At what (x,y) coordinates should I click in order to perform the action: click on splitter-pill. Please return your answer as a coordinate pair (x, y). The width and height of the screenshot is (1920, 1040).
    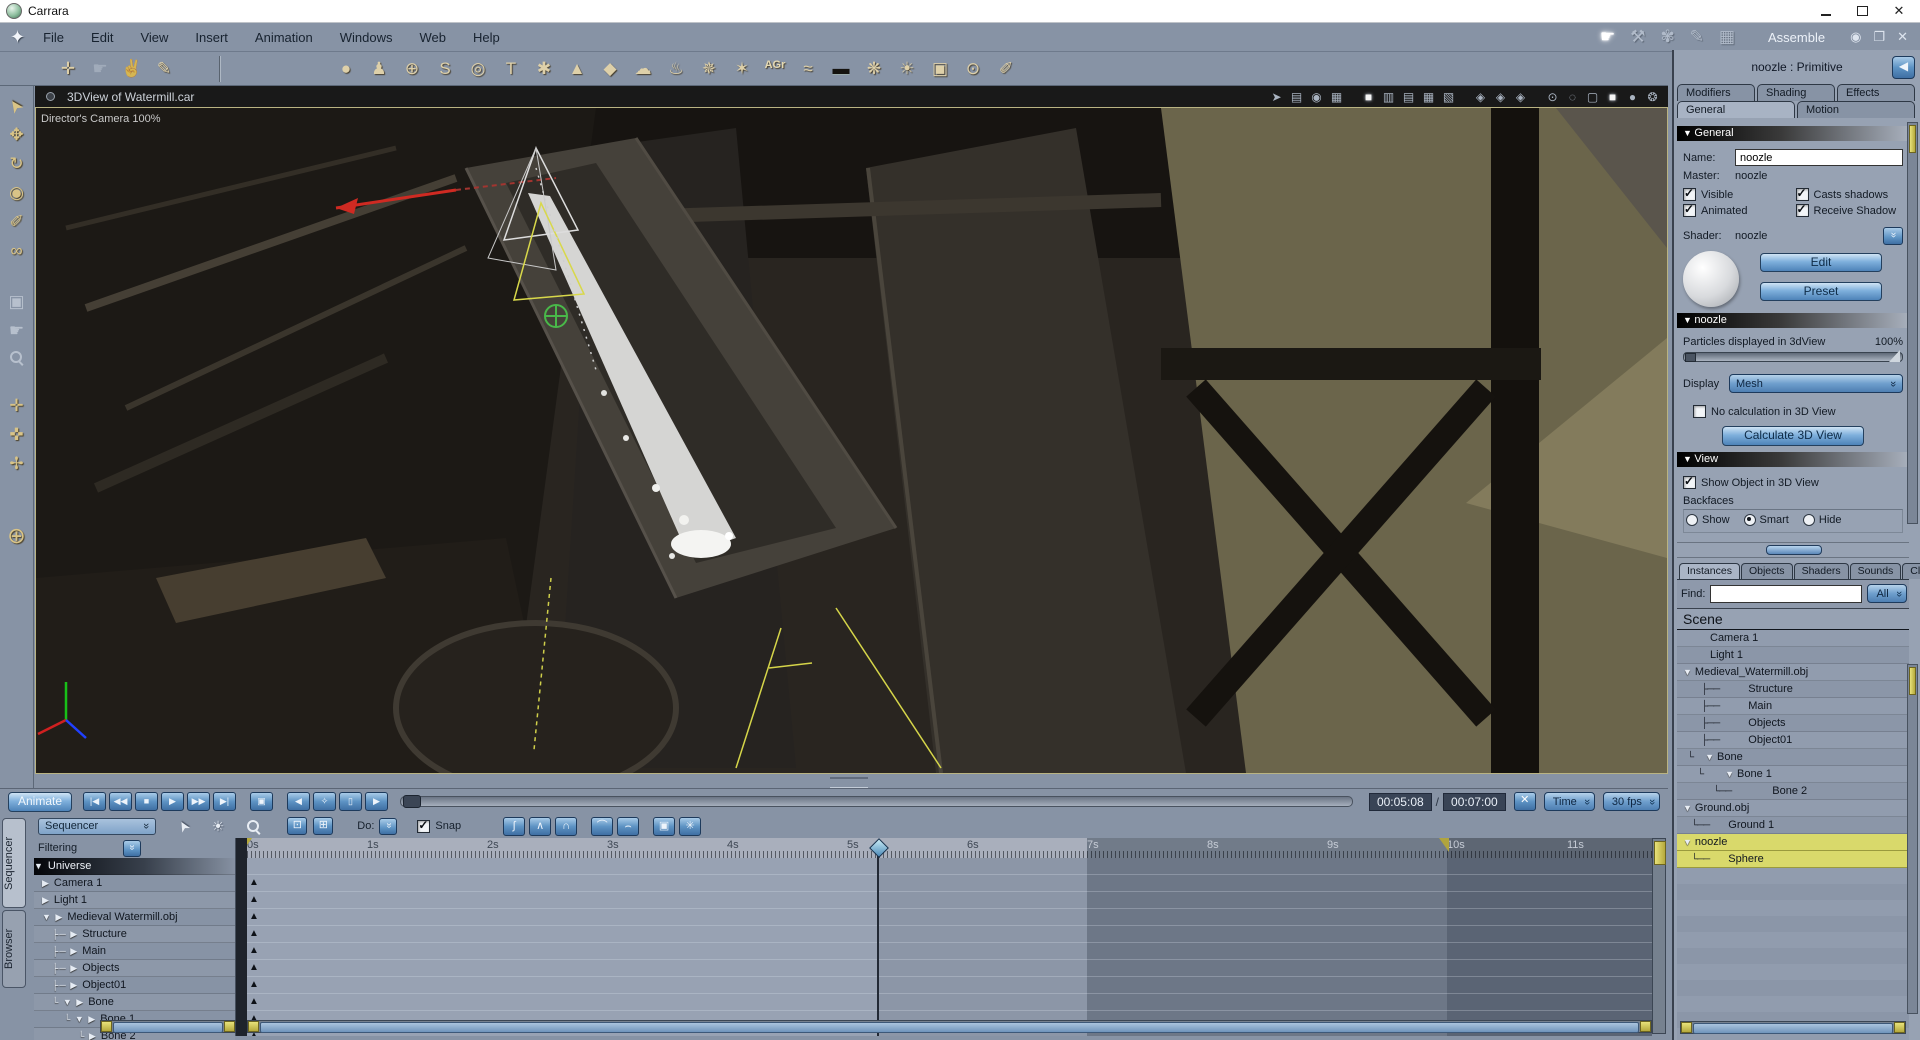
    Looking at the image, I should click on (1794, 550).